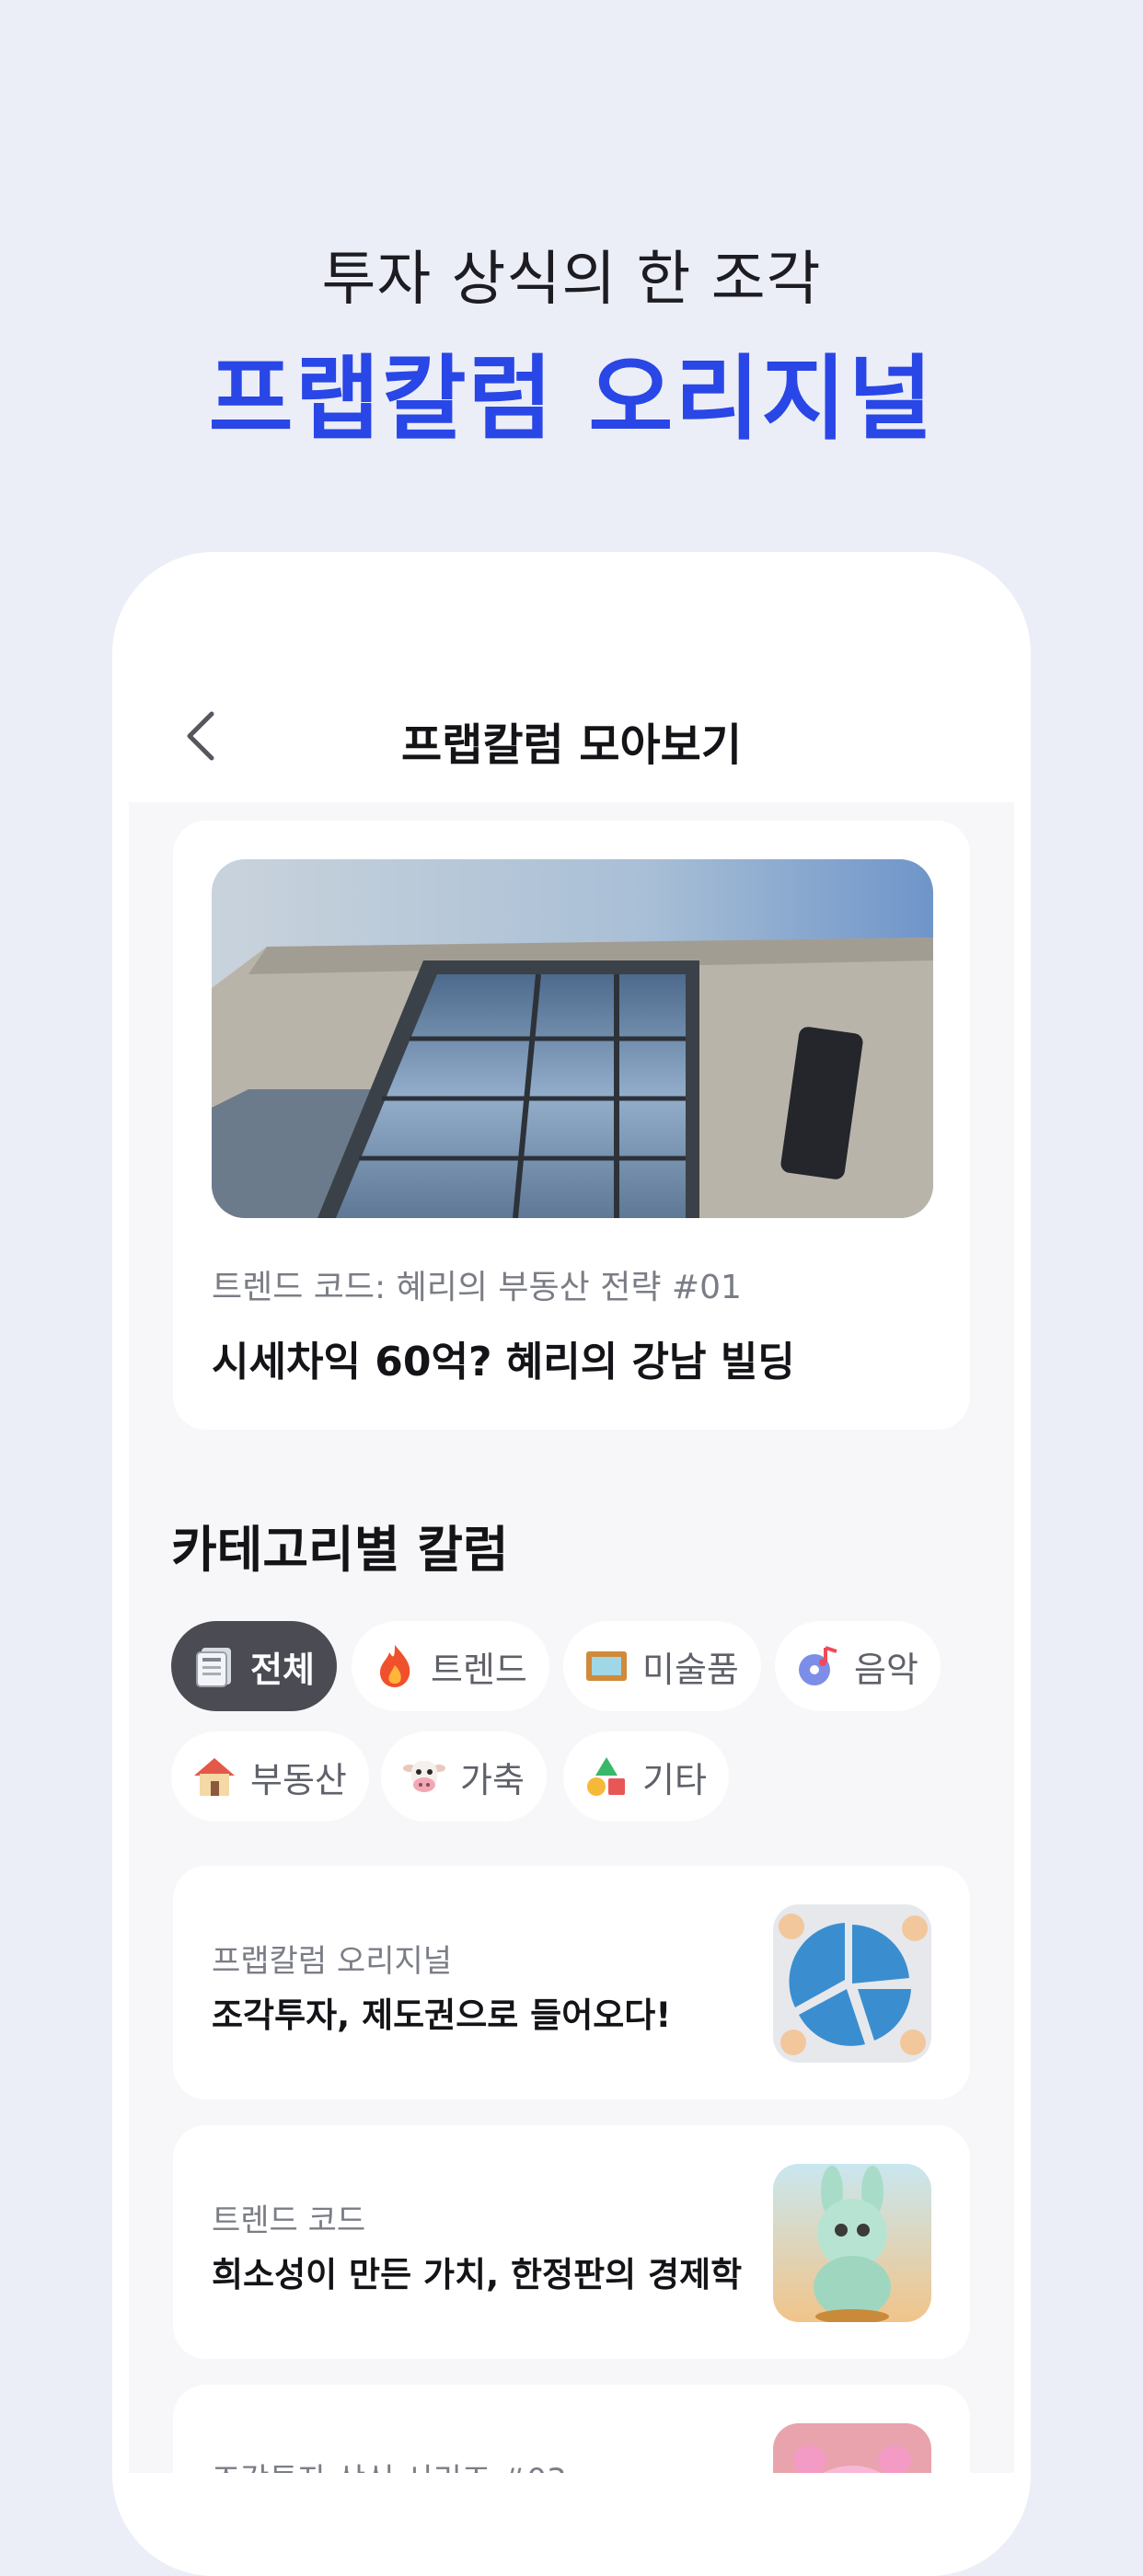 The width and height of the screenshot is (1143, 2576). I want to click on list-item-title: 조각투자, 제도권으로 들어오다!, so click(442, 2015).